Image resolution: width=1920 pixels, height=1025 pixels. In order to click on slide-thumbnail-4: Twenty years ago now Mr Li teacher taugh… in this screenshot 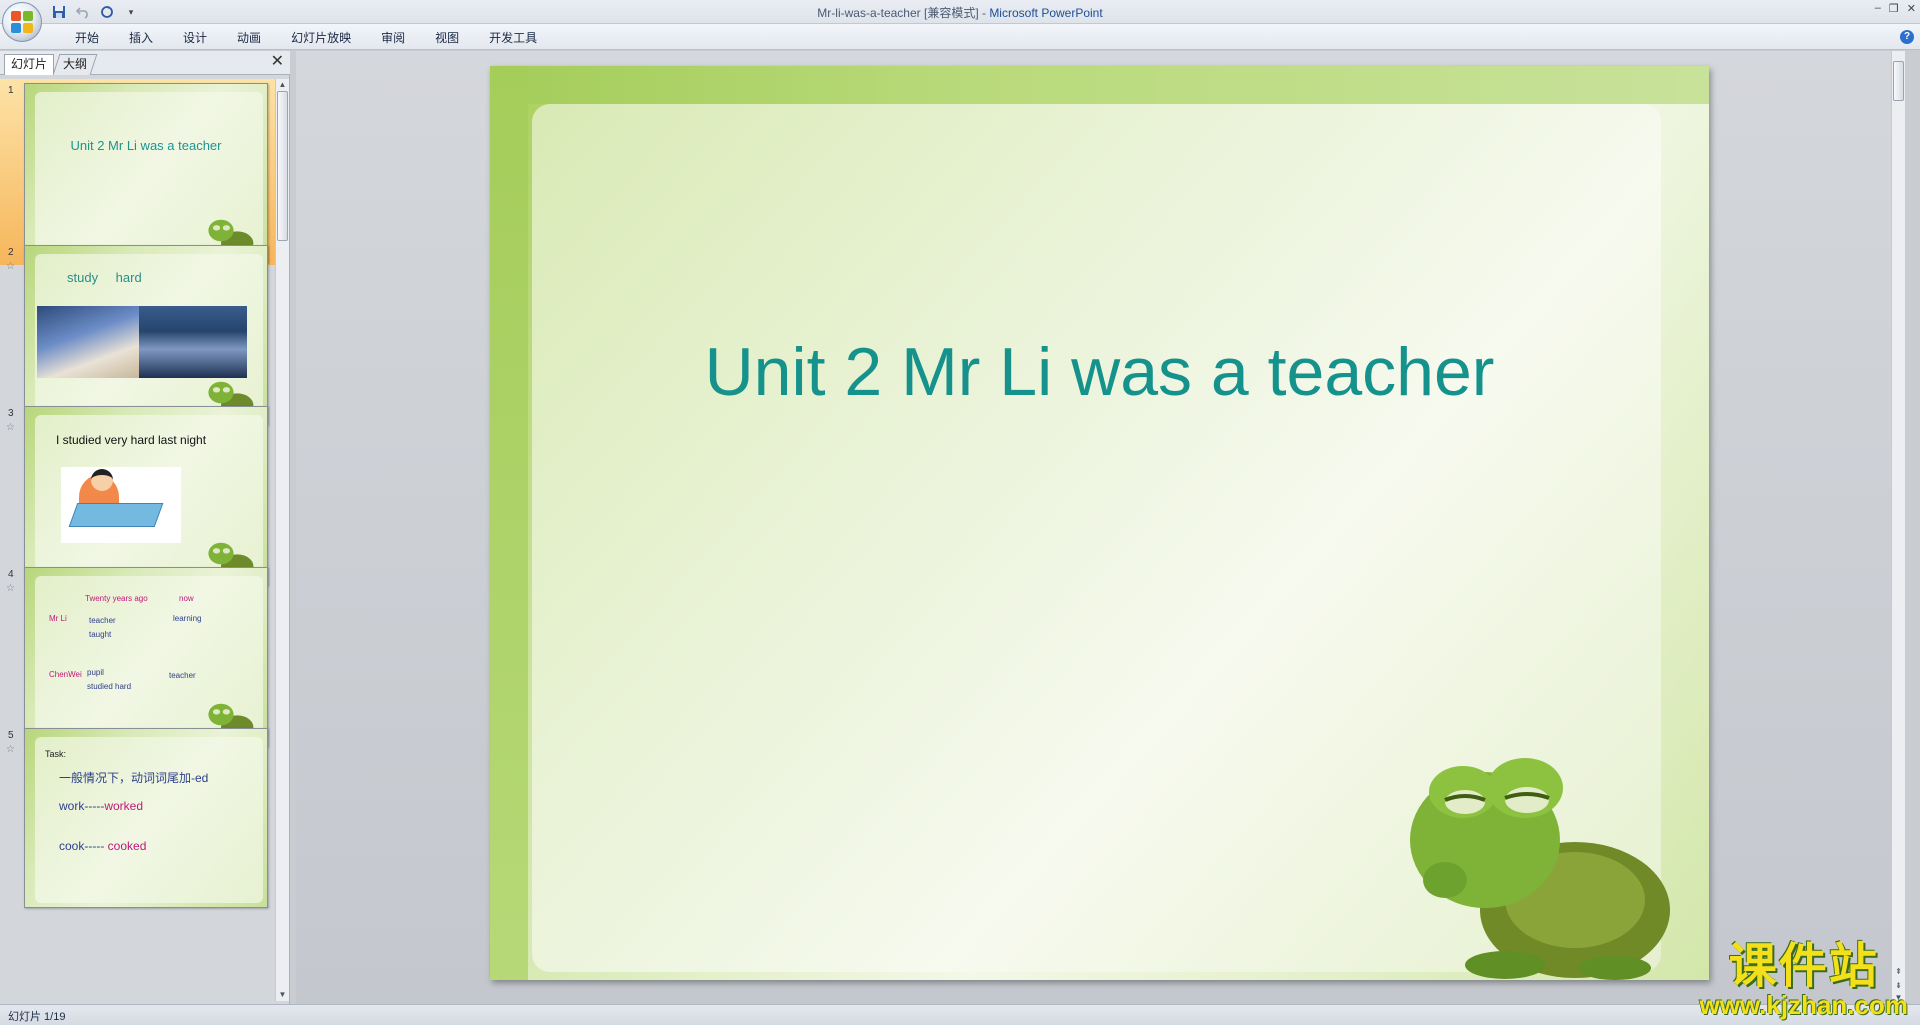, I will do `click(146, 657)`.